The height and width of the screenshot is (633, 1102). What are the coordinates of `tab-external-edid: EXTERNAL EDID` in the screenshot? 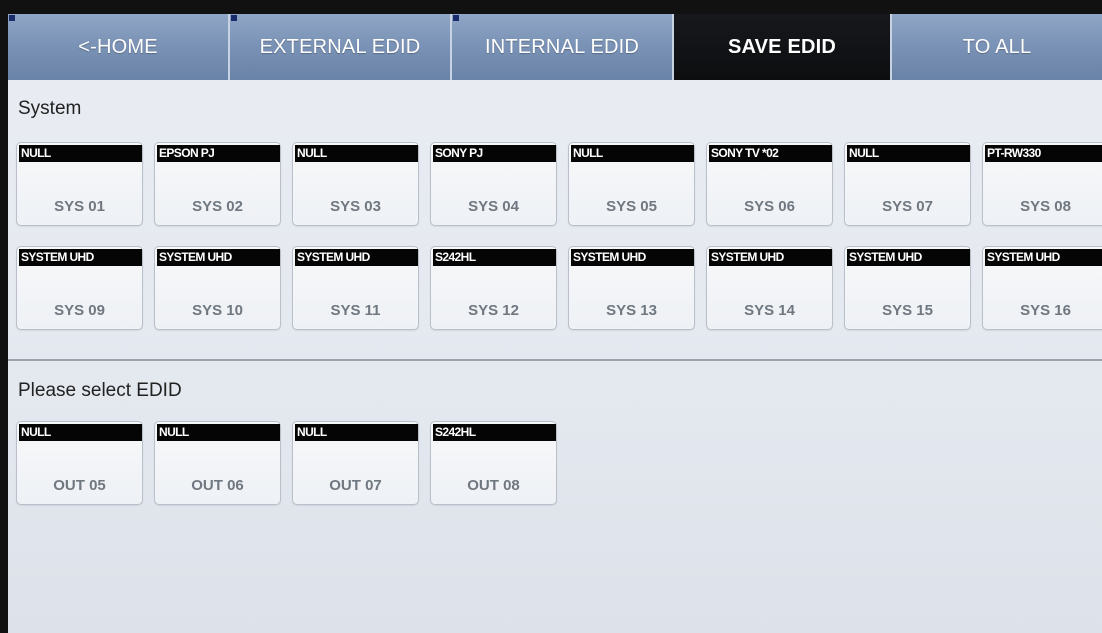 It's located at (341, 47).